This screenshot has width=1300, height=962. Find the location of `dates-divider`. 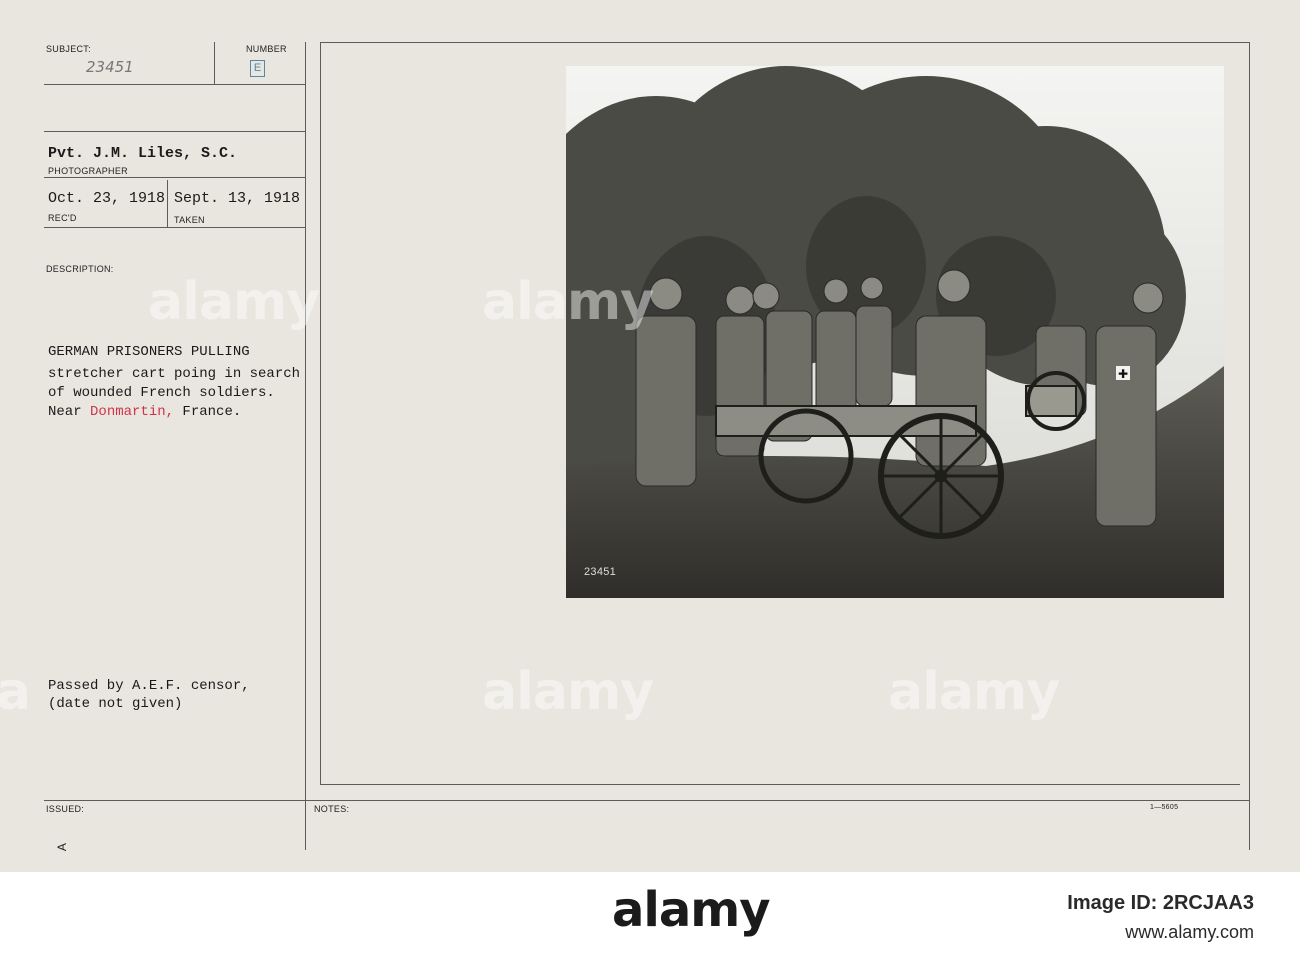

dates-divider is located at coordinates (167, 203).